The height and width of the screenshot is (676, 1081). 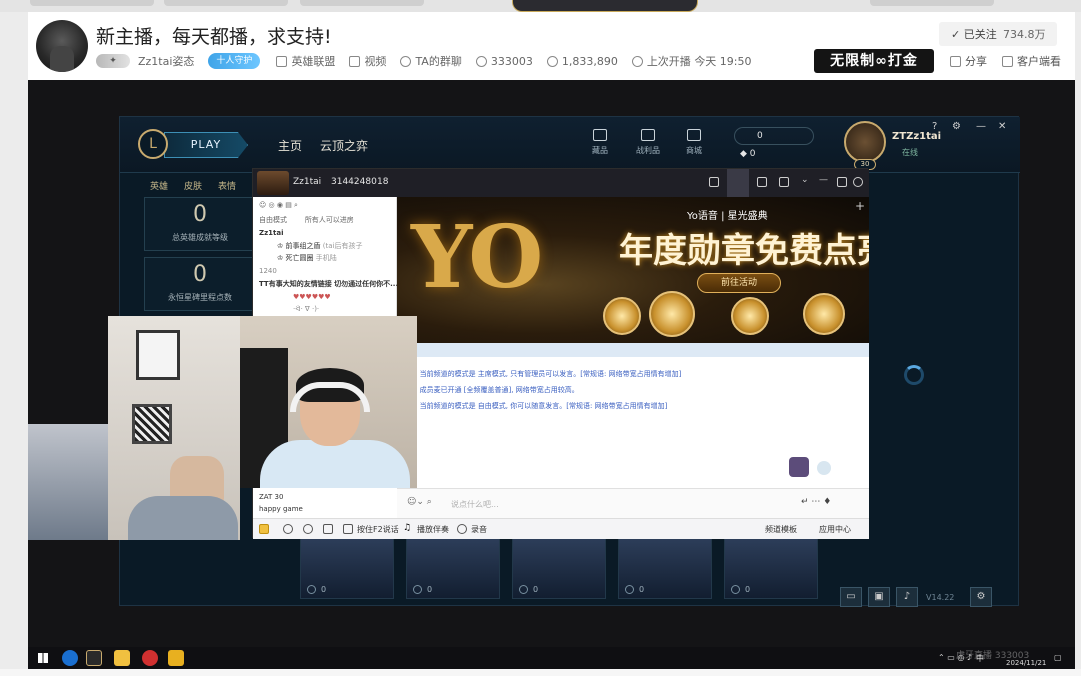 I want to click on voice-button: ♪, so click(x=907, y=597).